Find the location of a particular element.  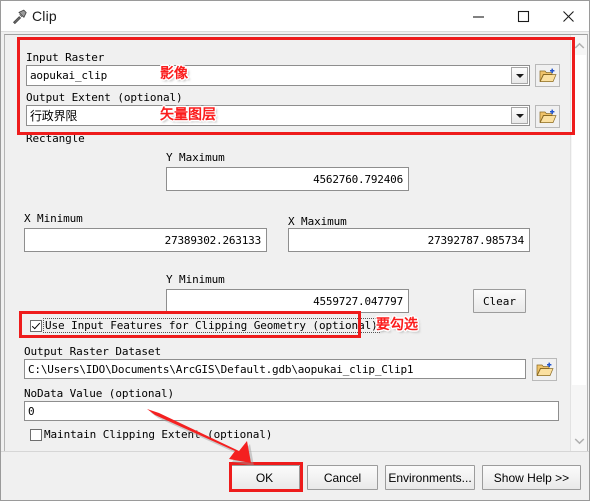

annotation-note-must-check: 要勾选 is located at coordinates (397, 325).